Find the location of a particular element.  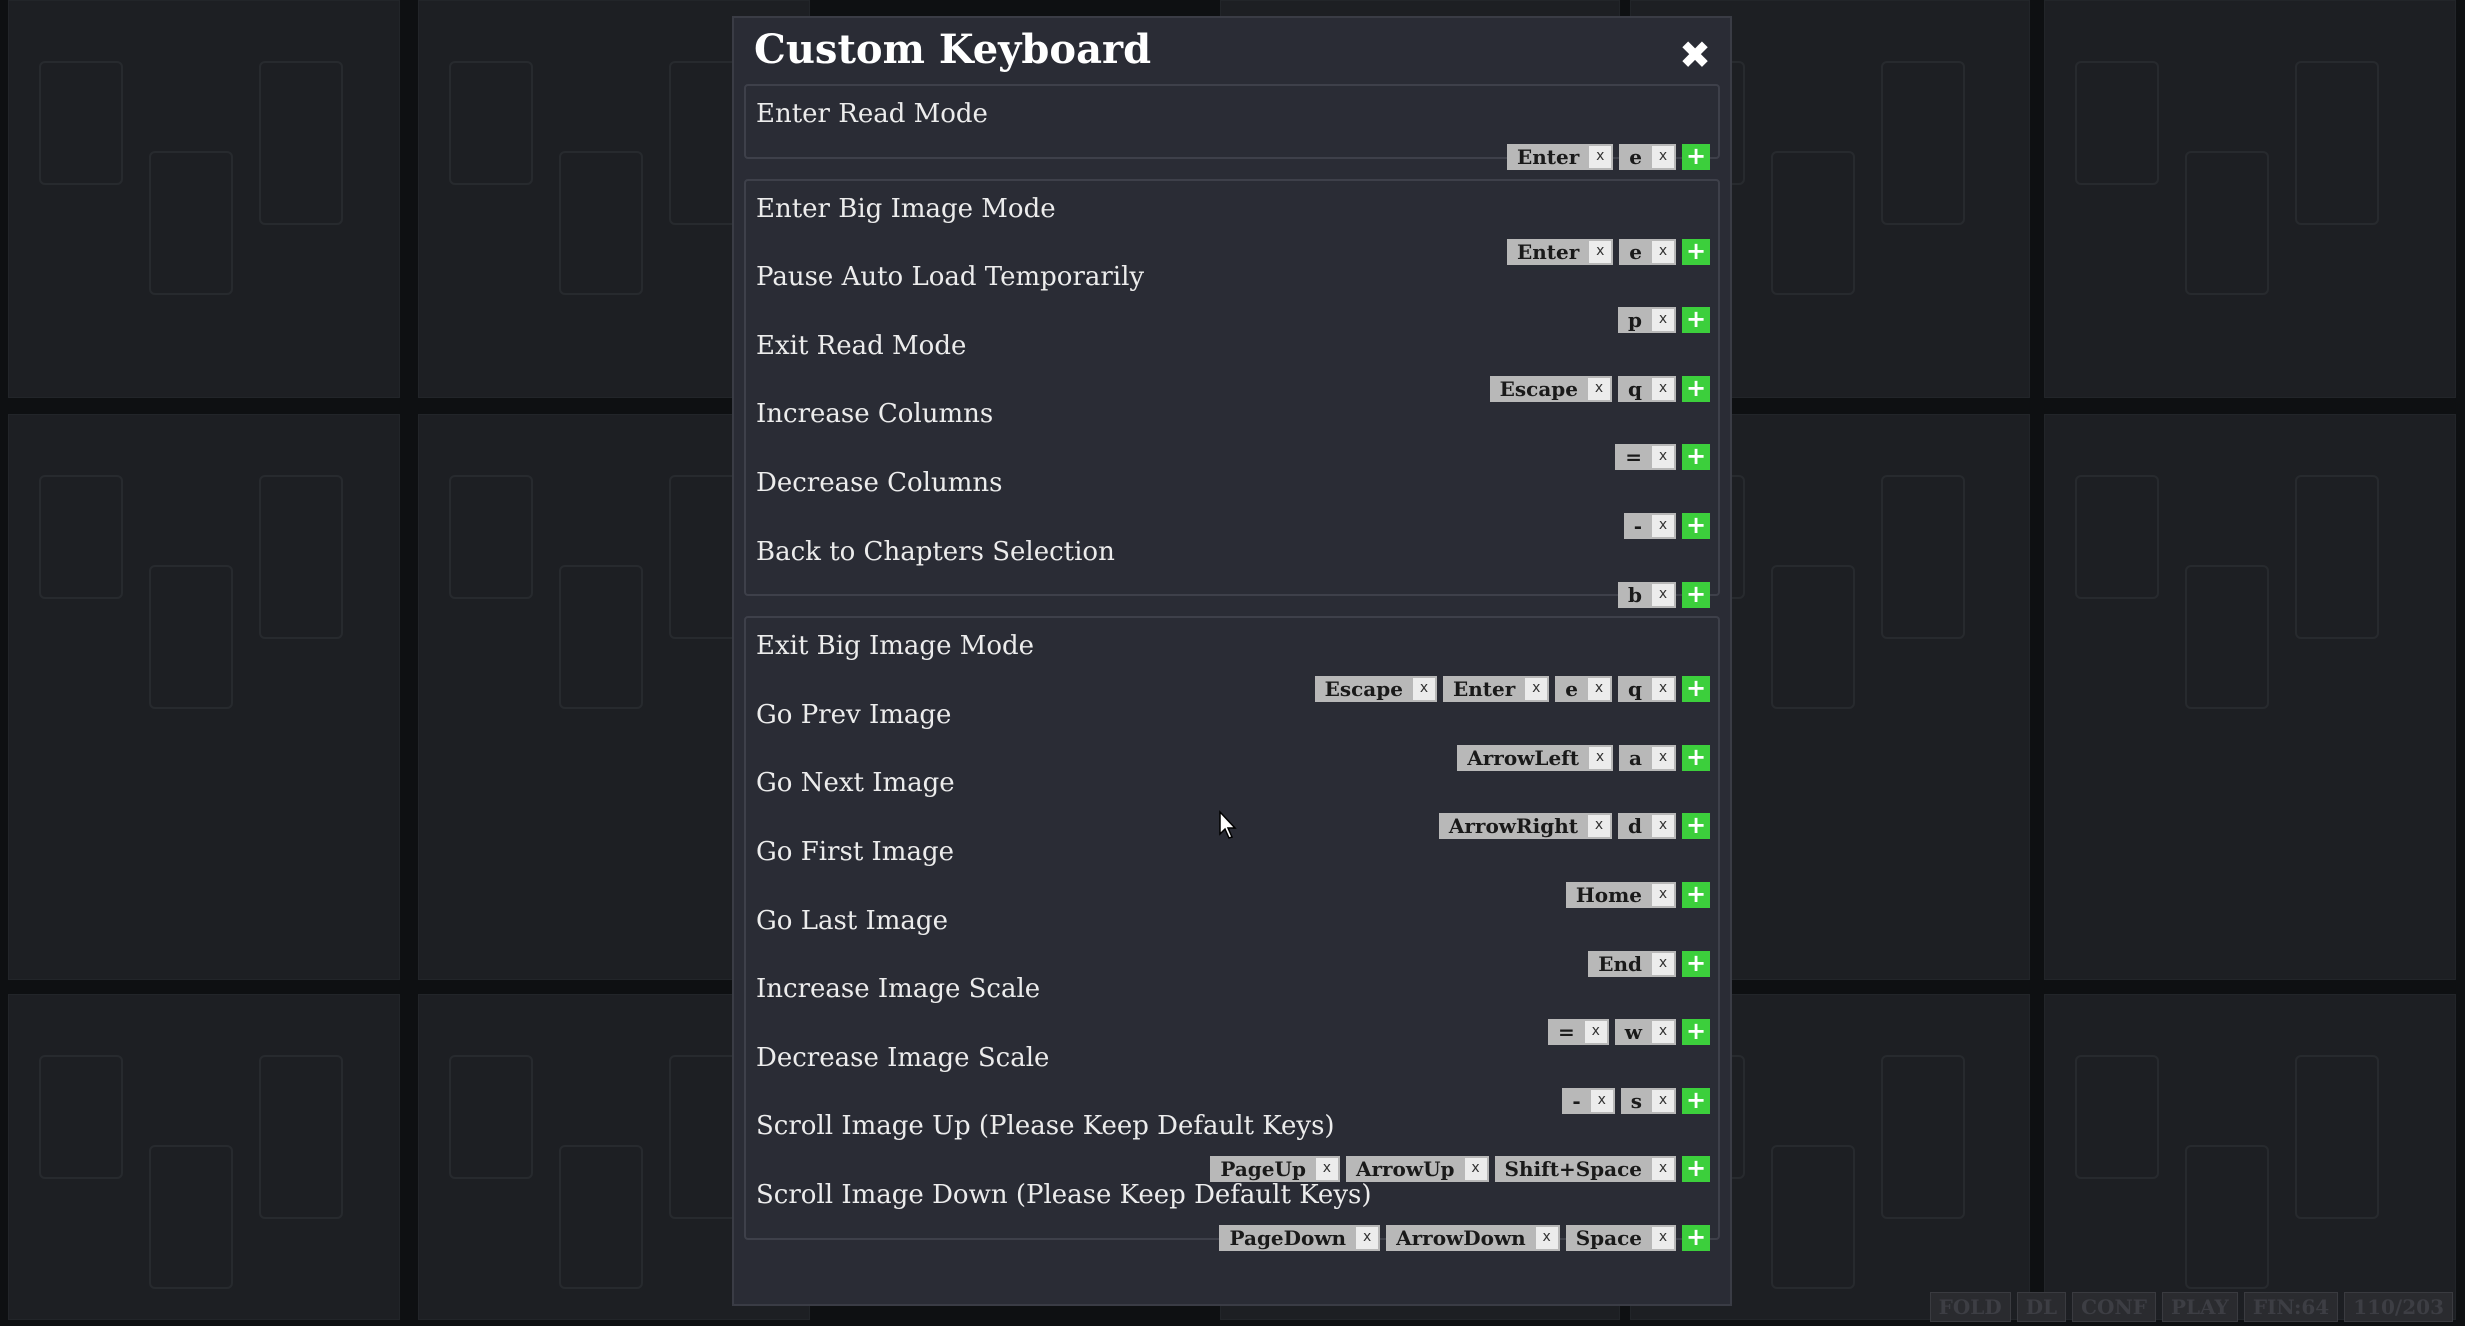

action-label: Go Last Image is located at coordinates (852, 920).